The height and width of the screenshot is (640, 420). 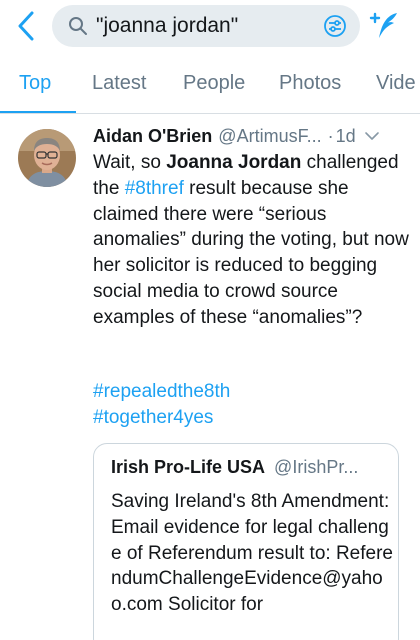 I want to click on avatar-image, so click(x=47, y=158).